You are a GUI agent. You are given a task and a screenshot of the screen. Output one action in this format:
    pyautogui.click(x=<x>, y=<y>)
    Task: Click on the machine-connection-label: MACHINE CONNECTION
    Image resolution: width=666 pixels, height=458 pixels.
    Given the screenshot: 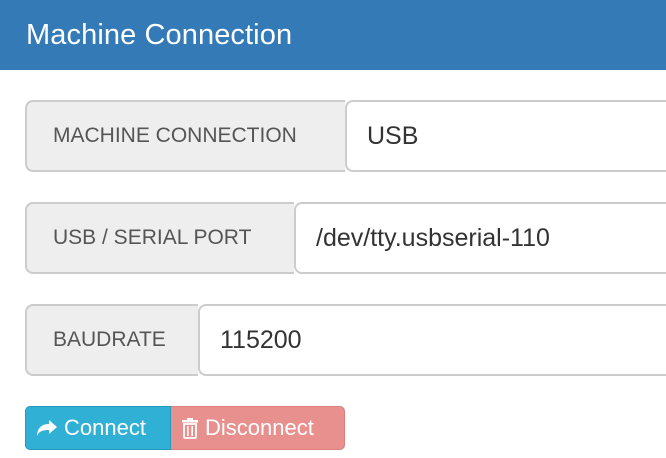 What is the action you would take?
    pyautogui.click(x=185, y=136)
    